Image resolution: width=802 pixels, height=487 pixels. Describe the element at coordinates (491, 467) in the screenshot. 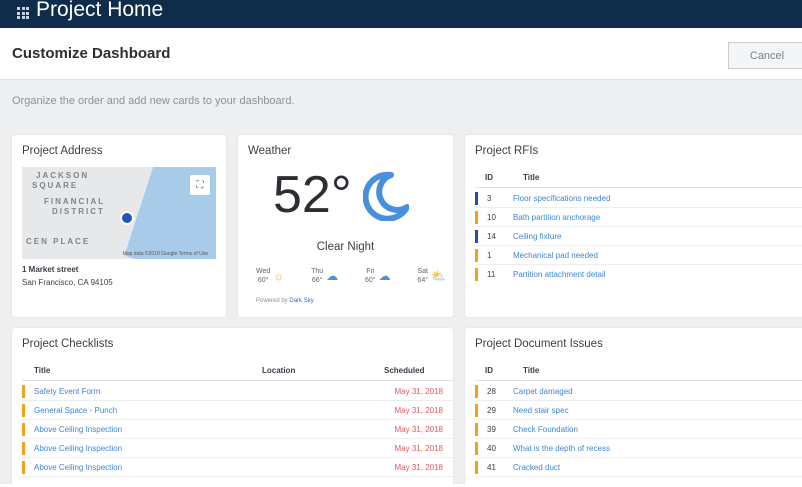

I see `item-id: 41` at that location.